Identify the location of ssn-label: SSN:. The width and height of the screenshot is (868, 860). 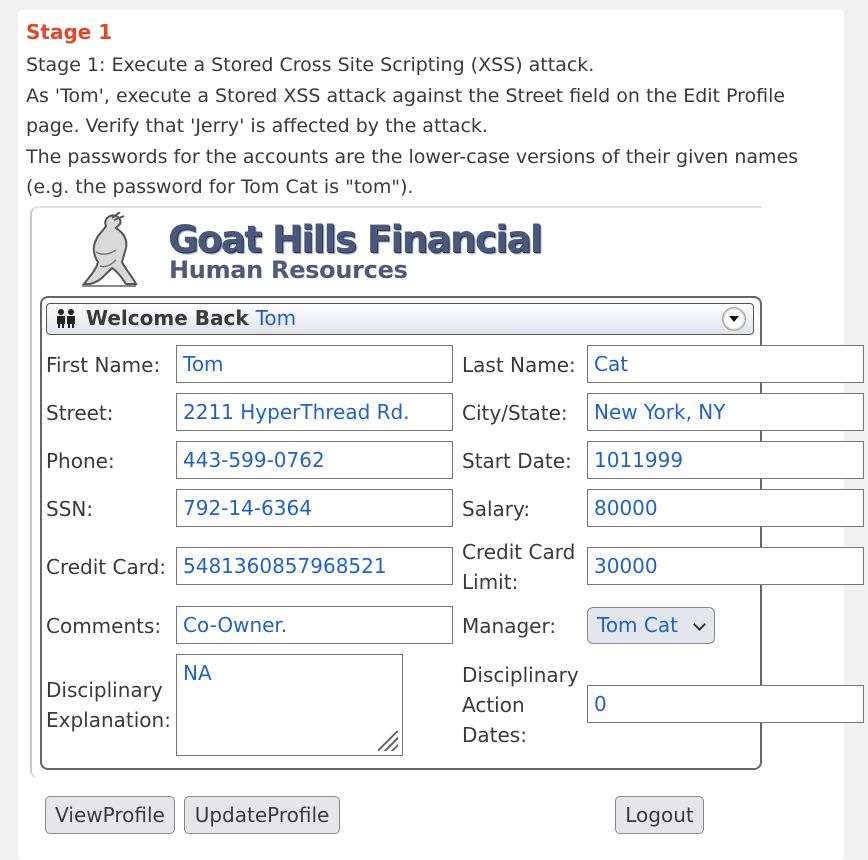
(70, 509).